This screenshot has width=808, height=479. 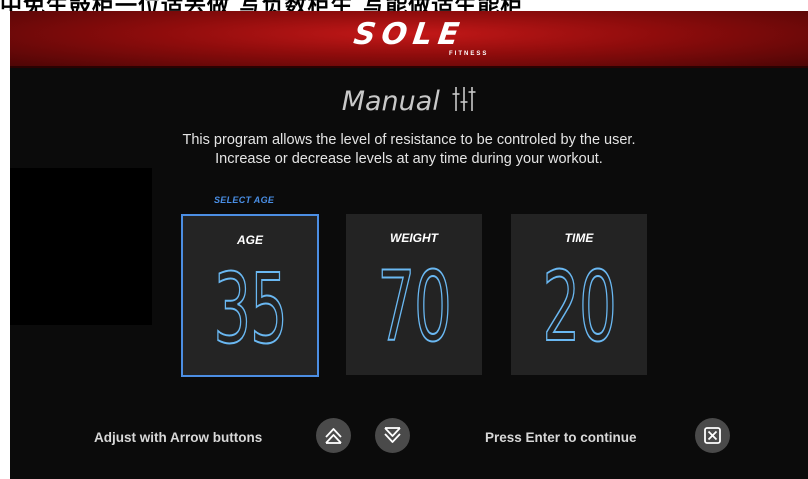 I want to click on age-value-text: 35, so click(x=251, y=309).